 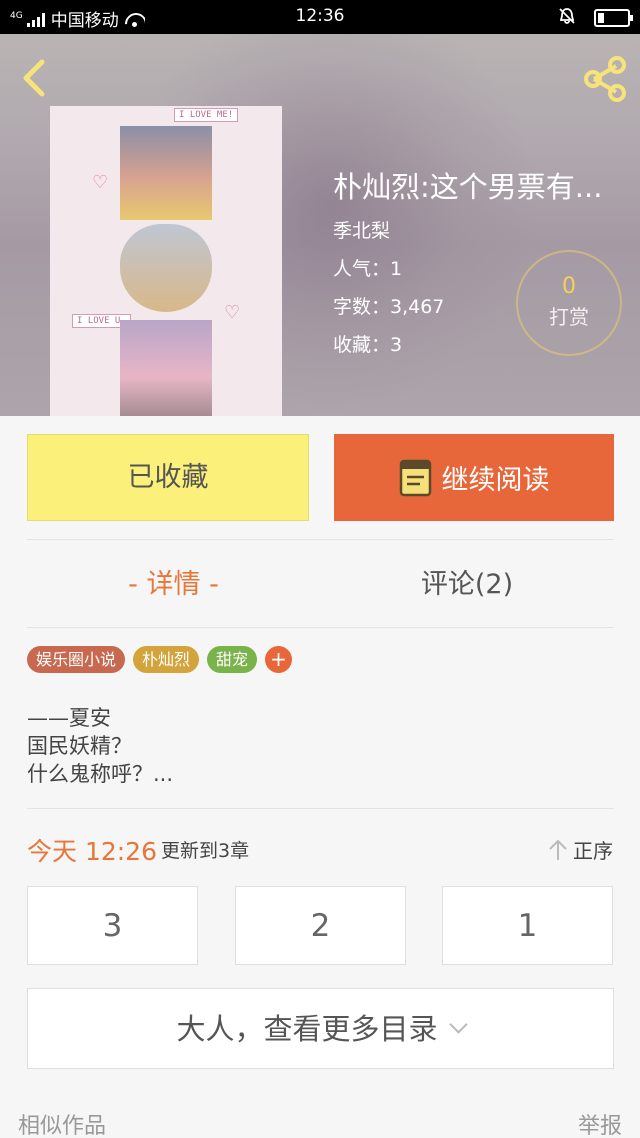 What do you see at coordinates (467, 585) in the screenshot?
I see `tab-comments: 评论(2)` at bounding box center [467, 585].